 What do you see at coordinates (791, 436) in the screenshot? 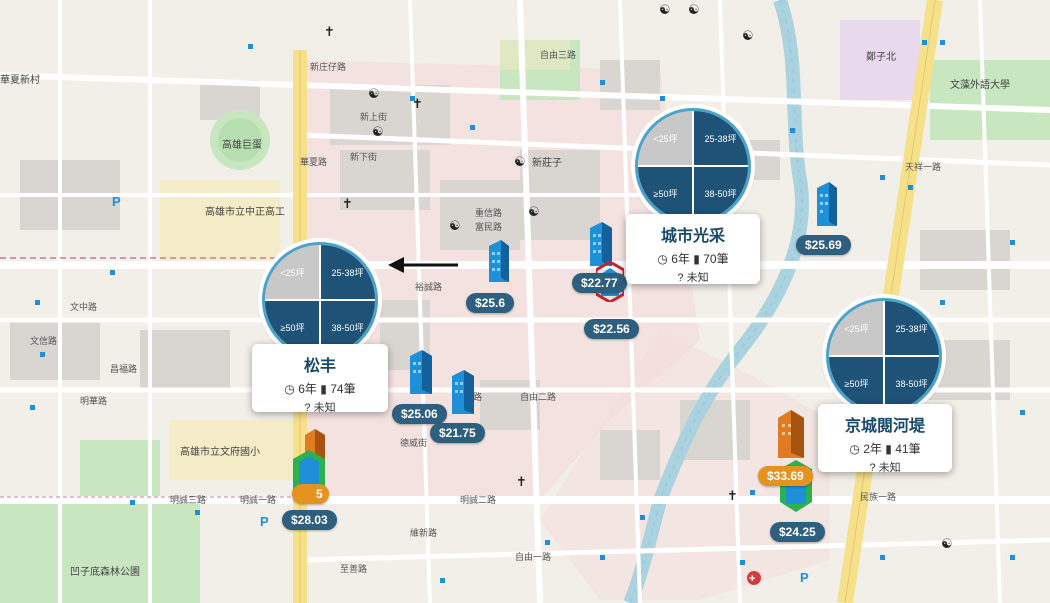
I see `building-marker-orange-icon` at bounding box center [791, 436].